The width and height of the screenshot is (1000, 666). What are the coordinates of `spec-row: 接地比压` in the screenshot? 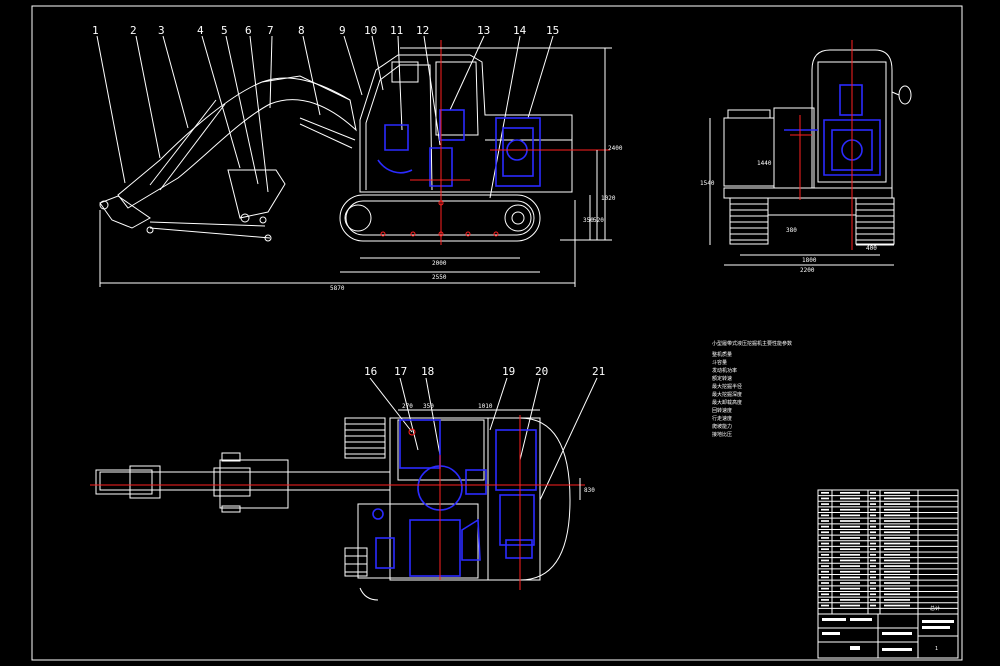 It's located at (722, 434).